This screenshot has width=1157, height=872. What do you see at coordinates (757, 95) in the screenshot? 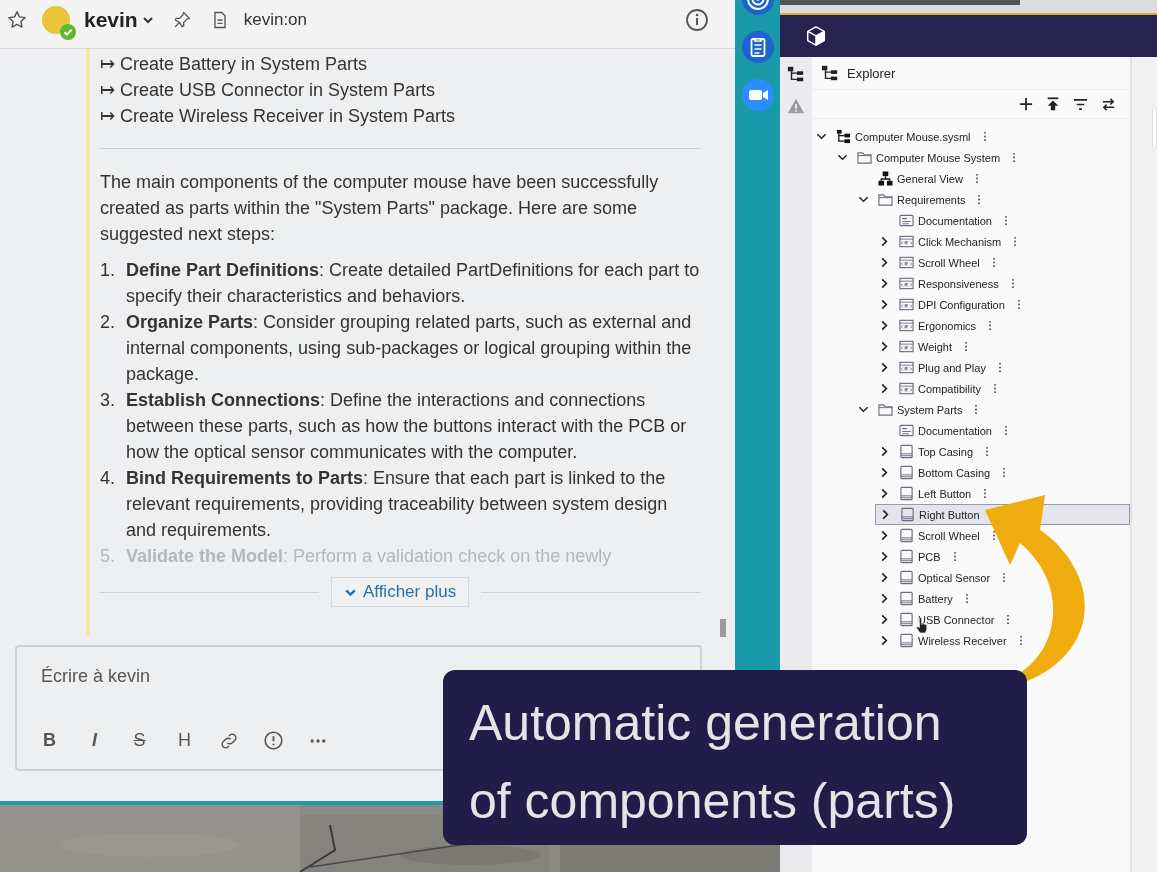
I see `video-camera-icon` at bounding box center [757, 95].